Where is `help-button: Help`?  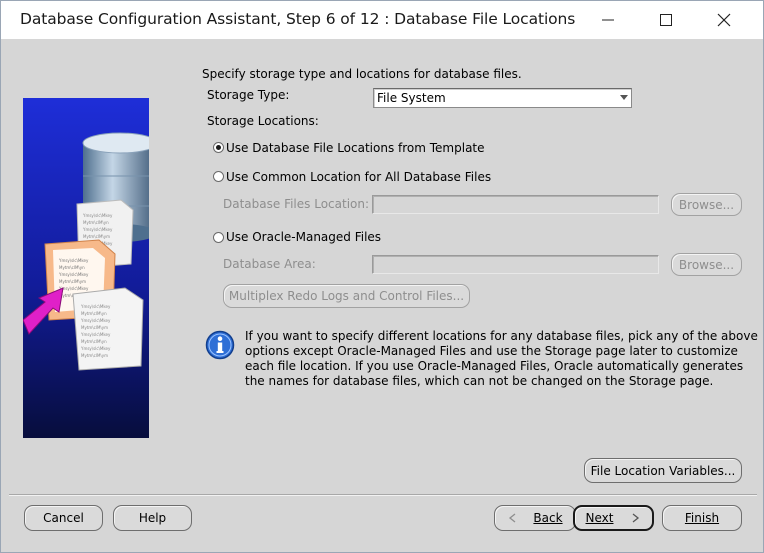 help-button: Help is located at coordinates (152, 518).